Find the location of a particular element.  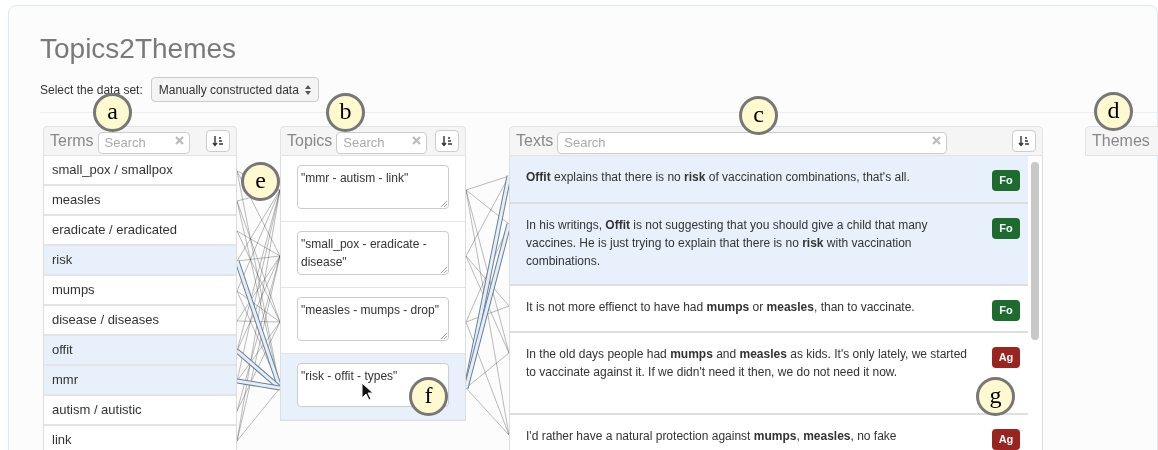

text-item: Offit explains that there is no risk of vaccination combinations, that's all. Fo is located at coordinates (769, 180).